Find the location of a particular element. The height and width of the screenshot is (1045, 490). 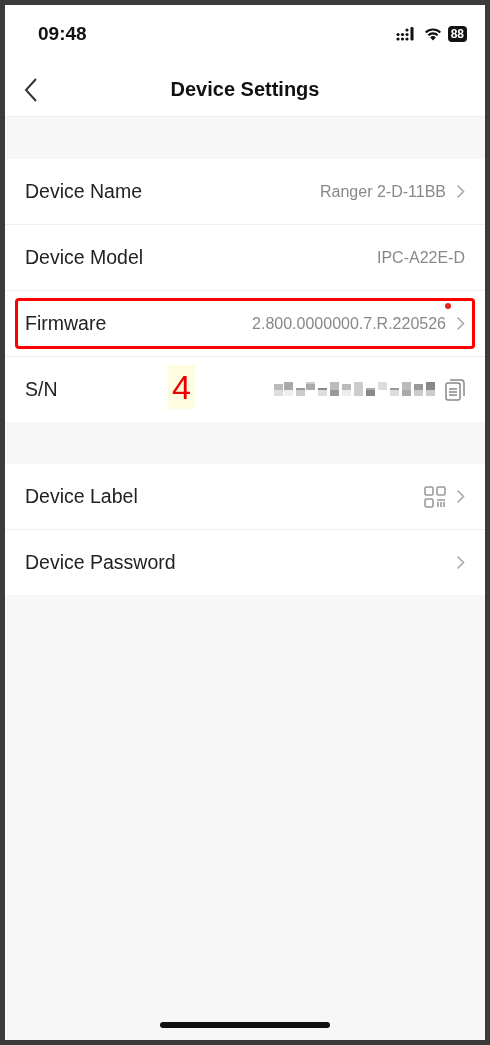

settings-row: Device Password is located at coordinates (245, 562).